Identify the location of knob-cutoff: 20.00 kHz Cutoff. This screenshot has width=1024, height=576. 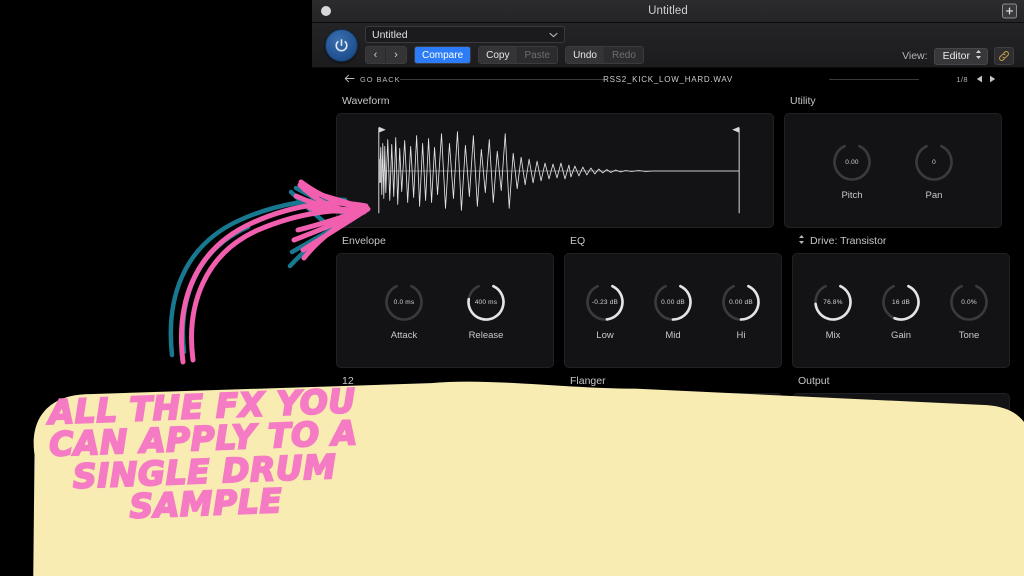
(404, 450).